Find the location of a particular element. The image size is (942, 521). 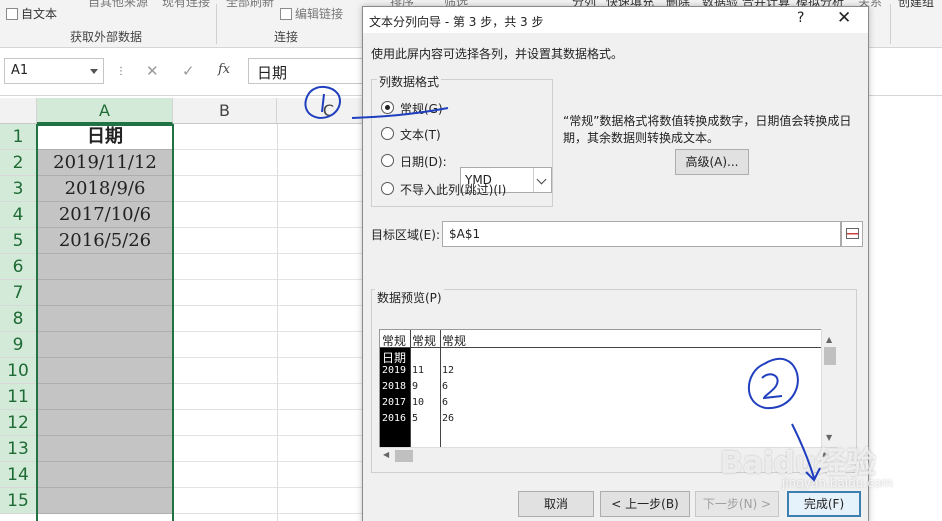

dialog-instruction: 使用此屏内容可选择各列，并设置其数据格式。 is located at coordinates (497, 54).